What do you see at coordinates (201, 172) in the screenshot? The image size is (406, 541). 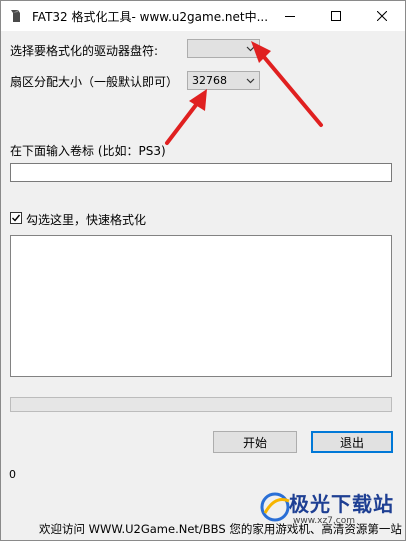 I see `volume-label-input` at bounding box center [201, 172].